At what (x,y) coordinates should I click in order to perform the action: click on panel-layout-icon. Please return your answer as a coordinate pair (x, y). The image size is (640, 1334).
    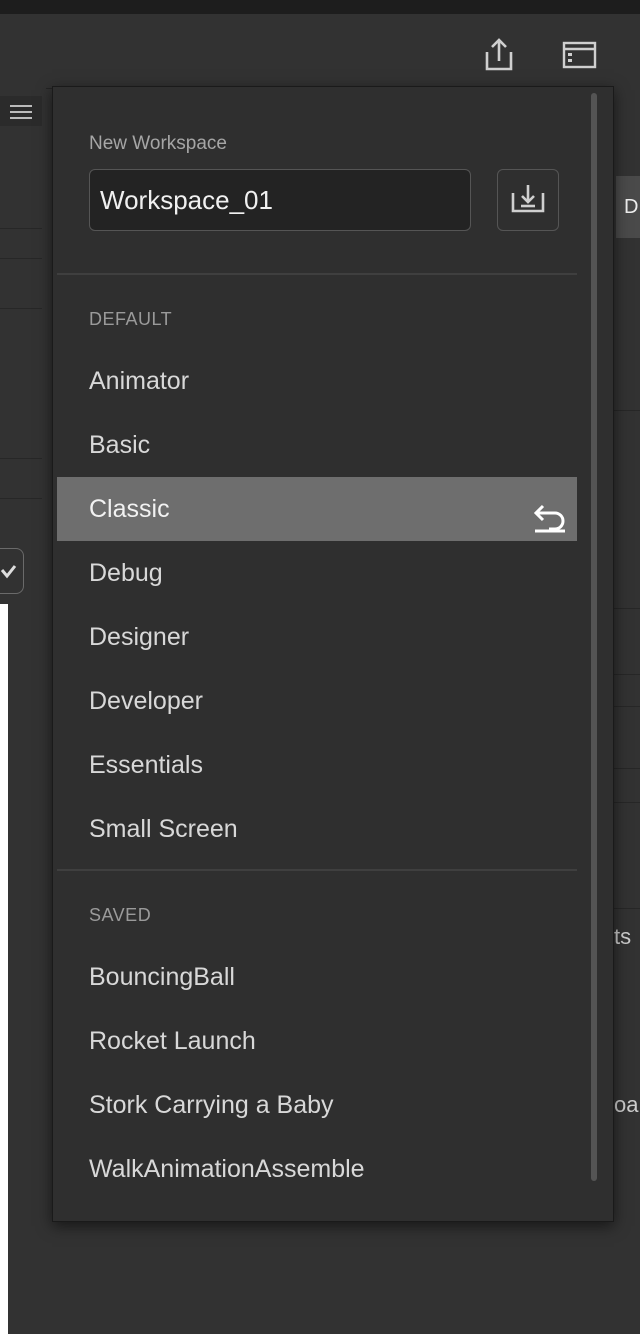
    Looking at the image, I should click on (579, 55).